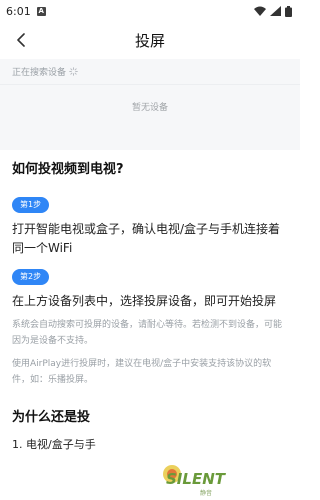  Describe the element at coordinates (260, 11) in the screenshot. I see `wifi-icon` at that location.